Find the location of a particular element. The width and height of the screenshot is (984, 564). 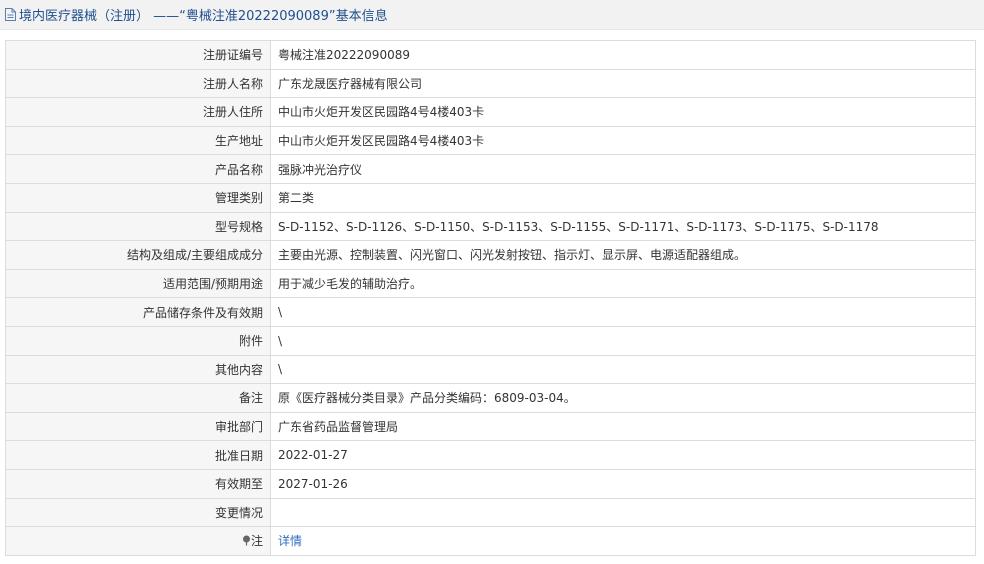

document-icon is located at coordinates (10, 14).